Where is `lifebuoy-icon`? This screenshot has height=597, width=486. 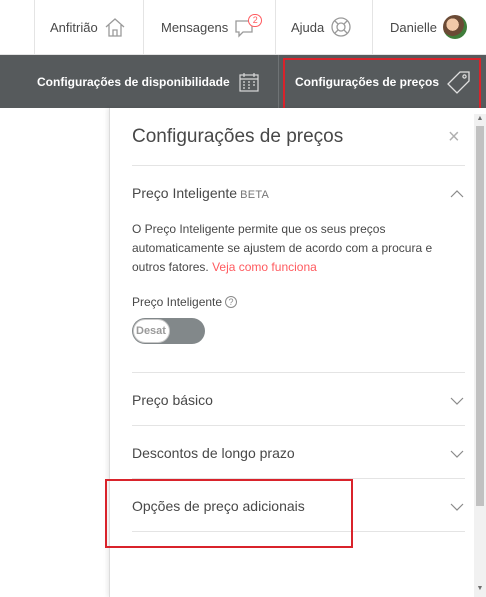
lifebuoy-icon is located at coordinates (341, 27).